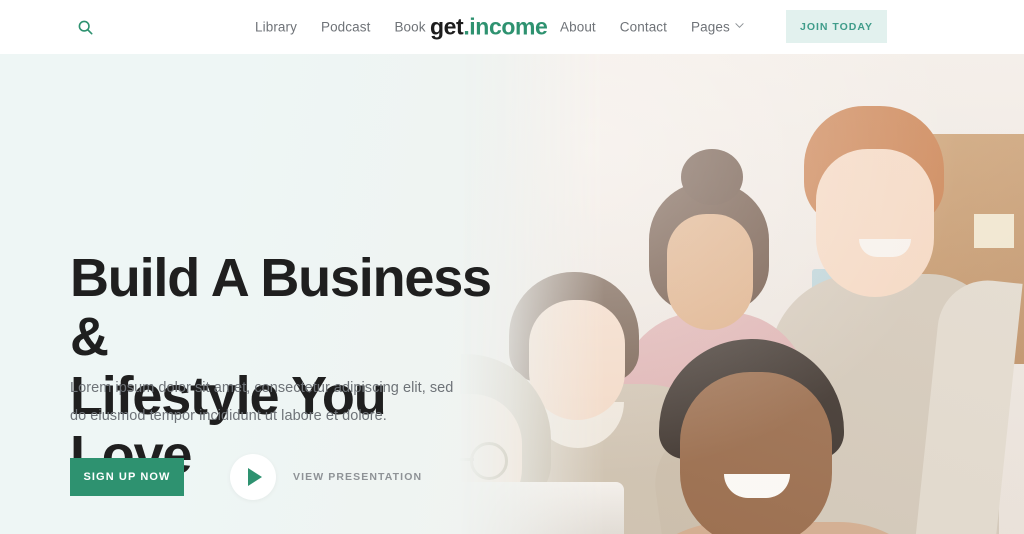 The height and width of the screenshot is (534, 1024). I want to click on nav-link-library: Library, so click(276, 27).